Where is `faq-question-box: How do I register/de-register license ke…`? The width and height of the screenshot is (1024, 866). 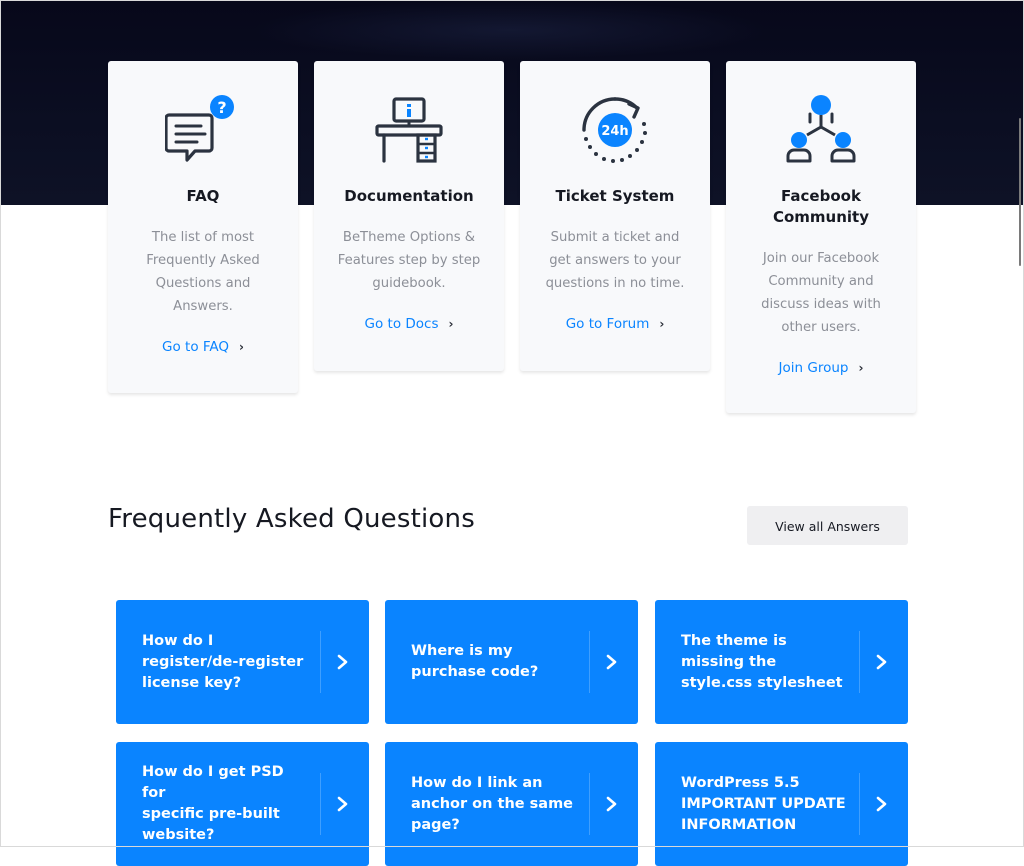 faq-question-box: How do I register/de-register license ke… is located at coordinates (242, 662).